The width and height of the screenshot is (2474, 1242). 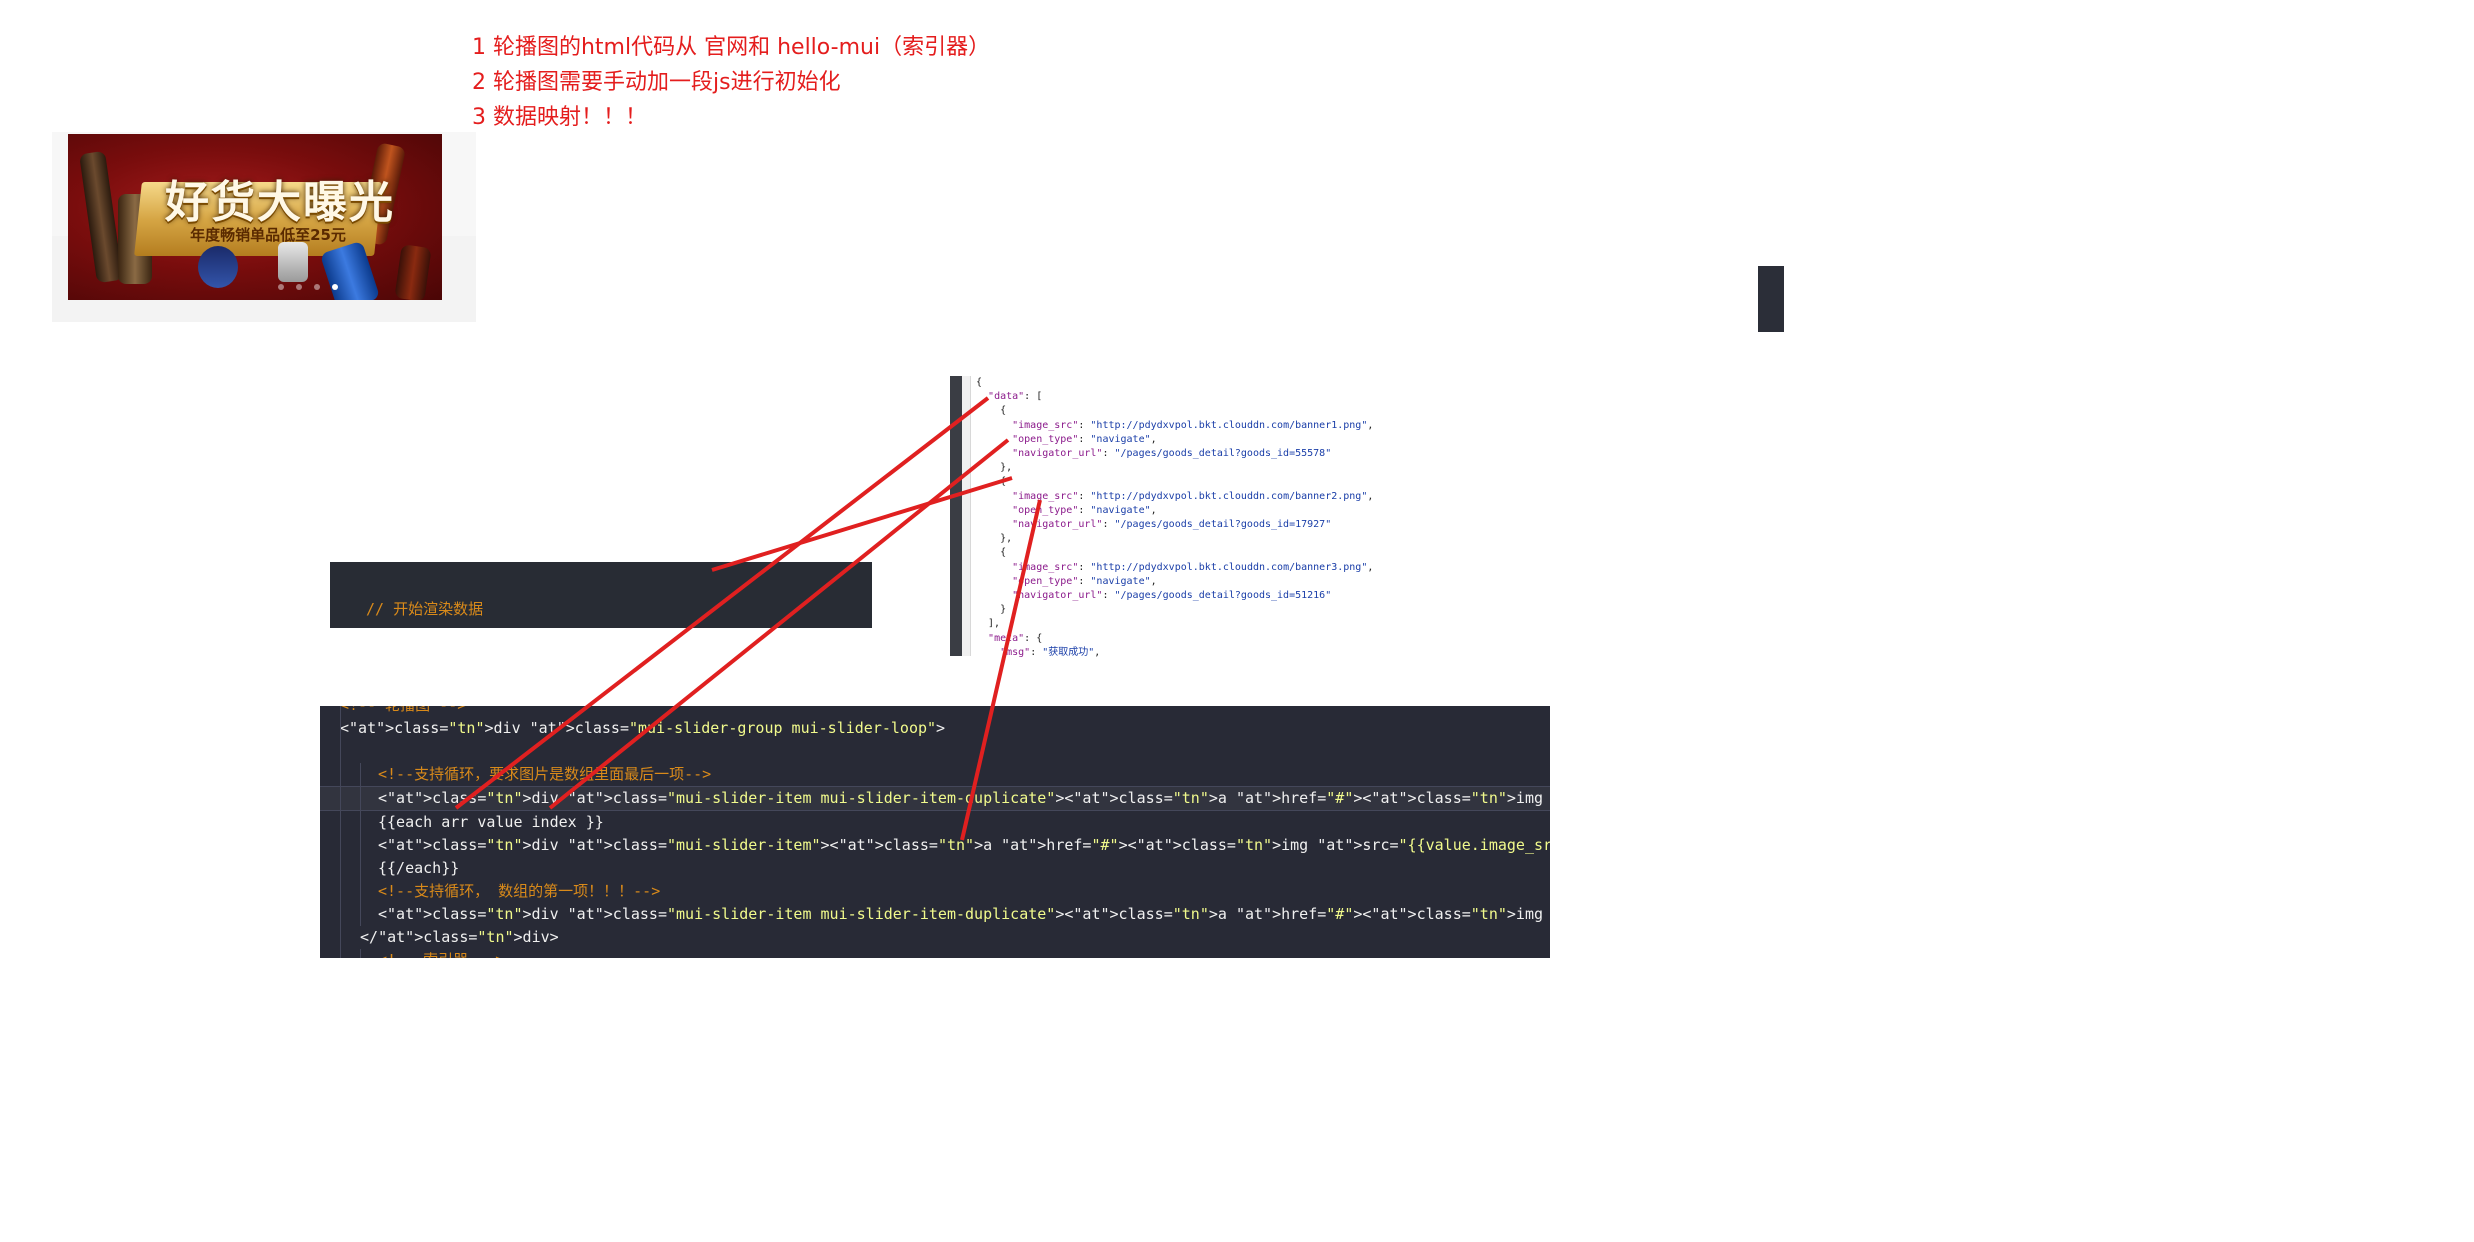 What do you see at coordinates (545, 774) in the screenshot?
I see `code-text: <!--支持循环，要求图片是数组里面最后一项-->` at bounding box center [545, 774].